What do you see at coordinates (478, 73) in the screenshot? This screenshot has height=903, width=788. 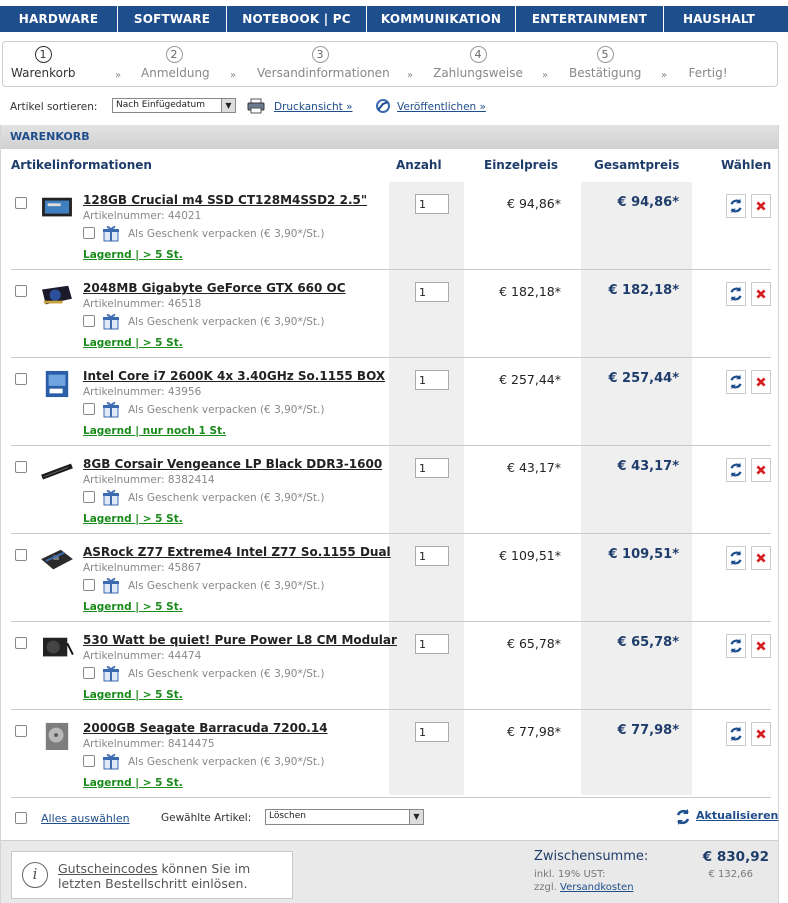 I see `step-label: Zahlungsweise` at bounding box center [478, 73].